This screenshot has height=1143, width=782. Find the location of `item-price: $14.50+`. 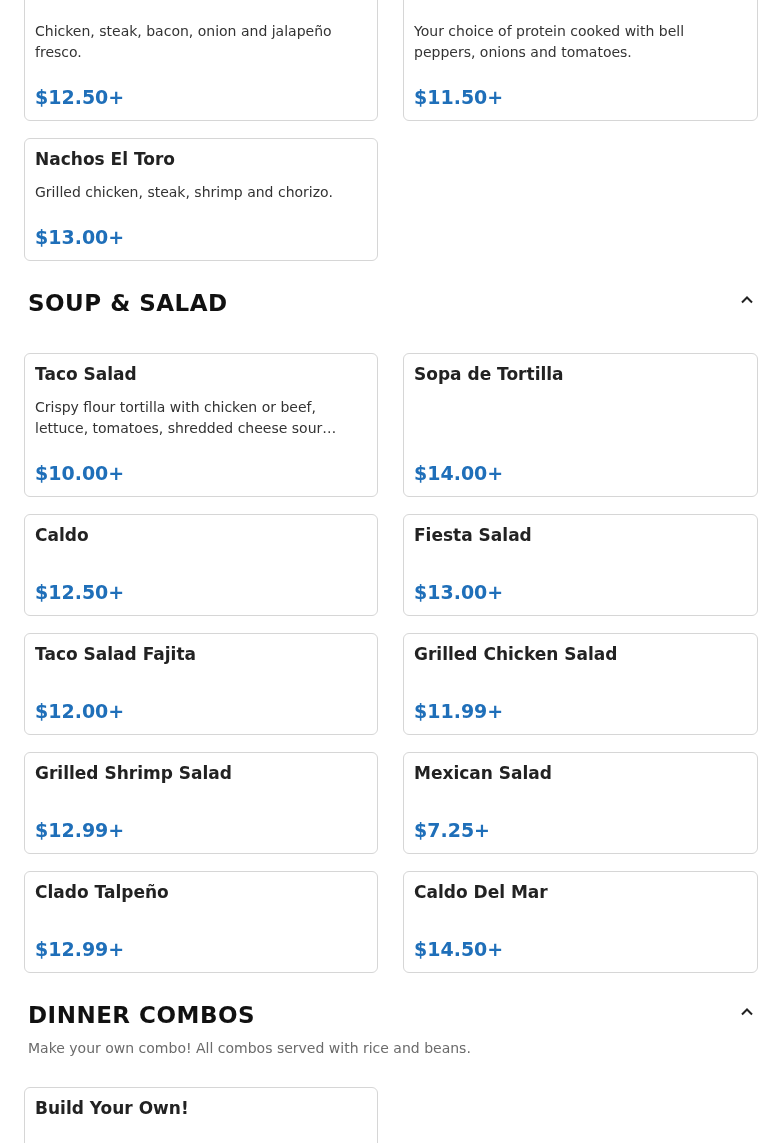

item-price: $14.50+ is located at coordinates (459, 949).